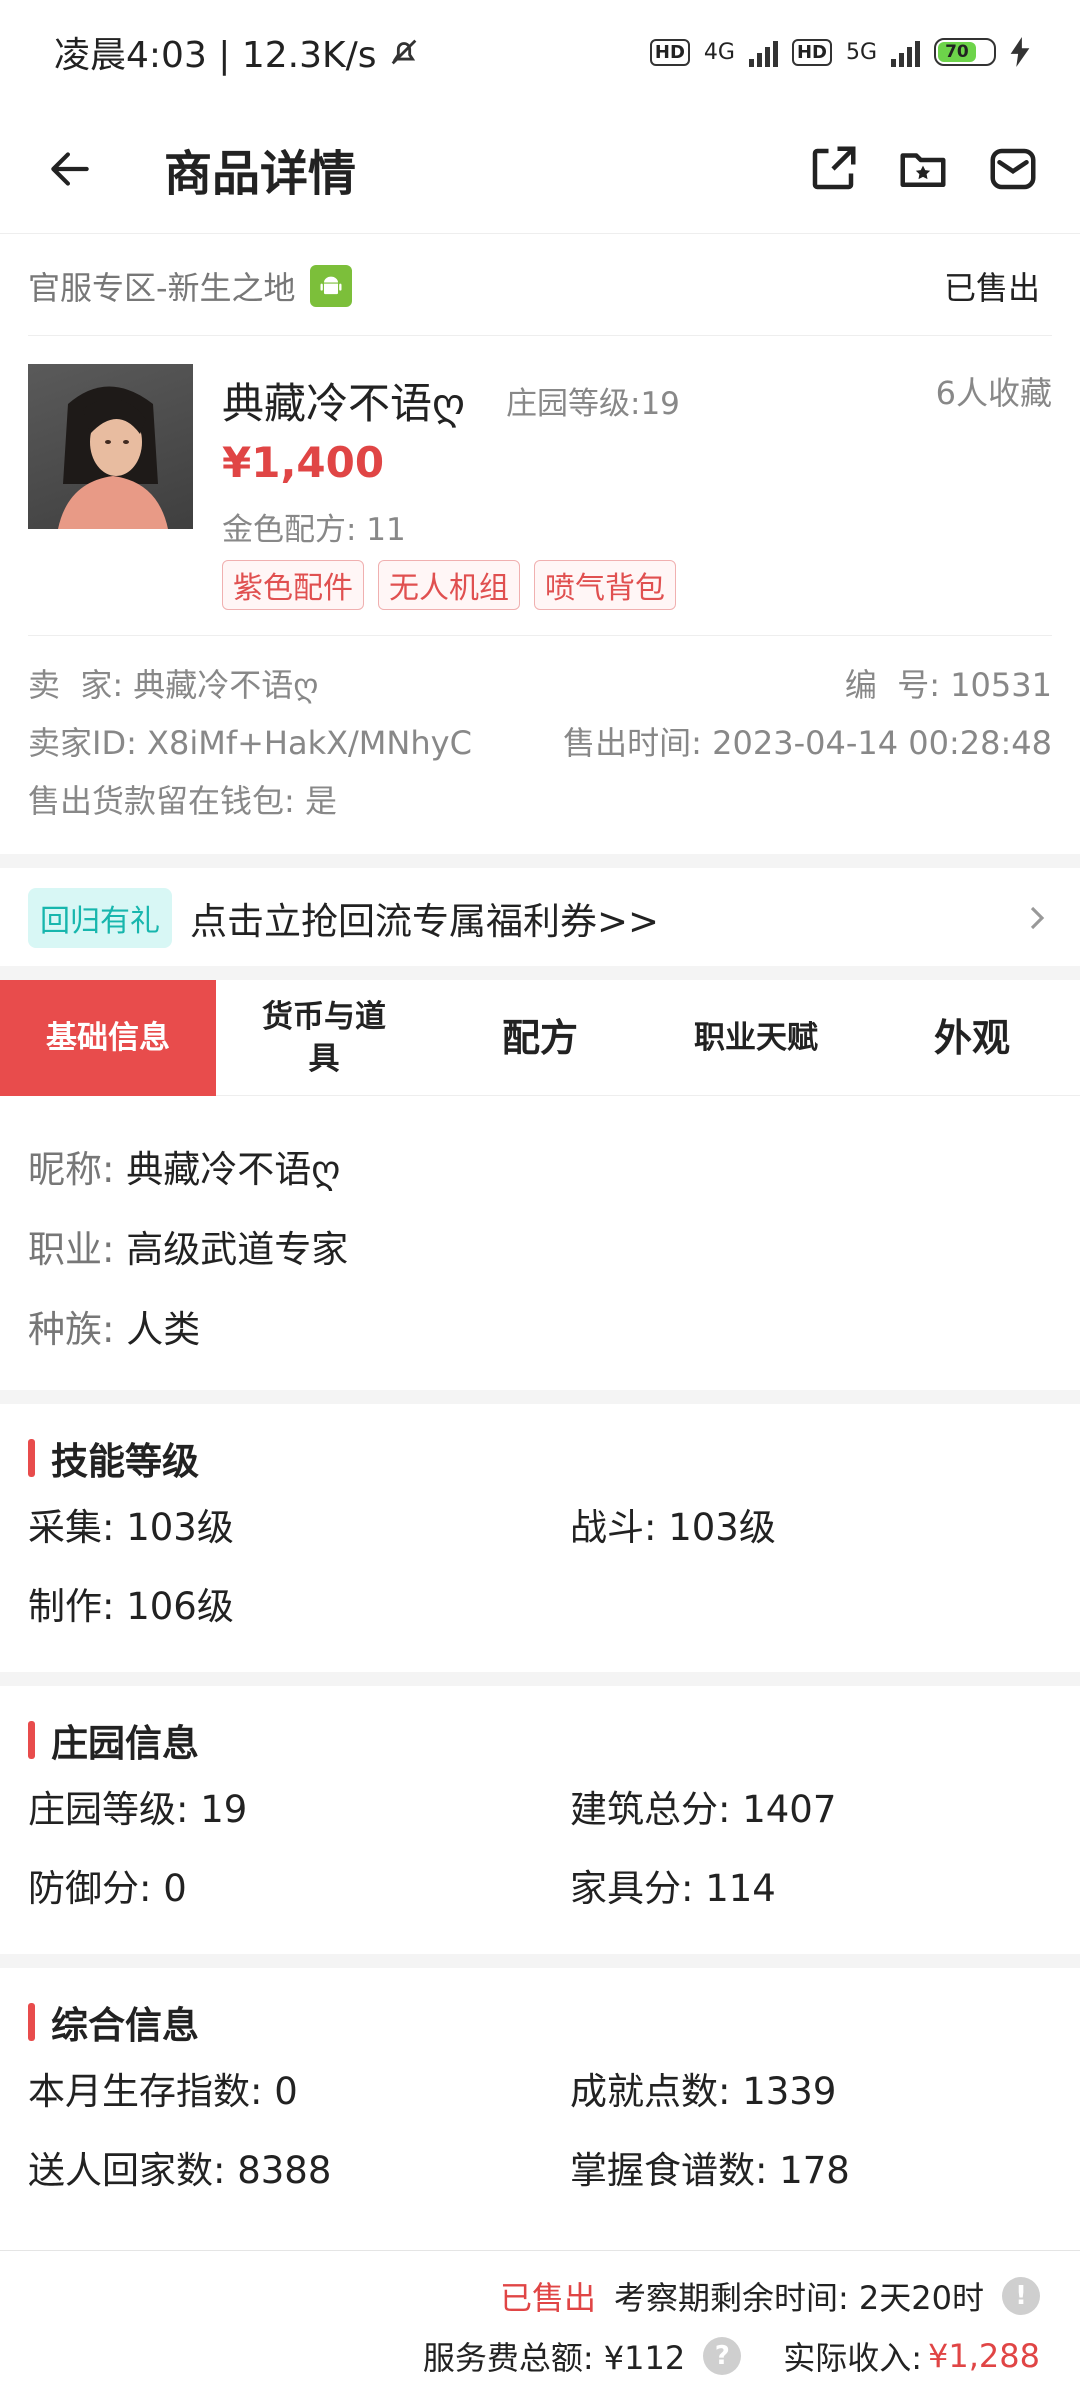  Describe the element at coordinates (180, 2170) in the screenshot. I see `sent-home-count: 送人回家数: 8388` at that location.